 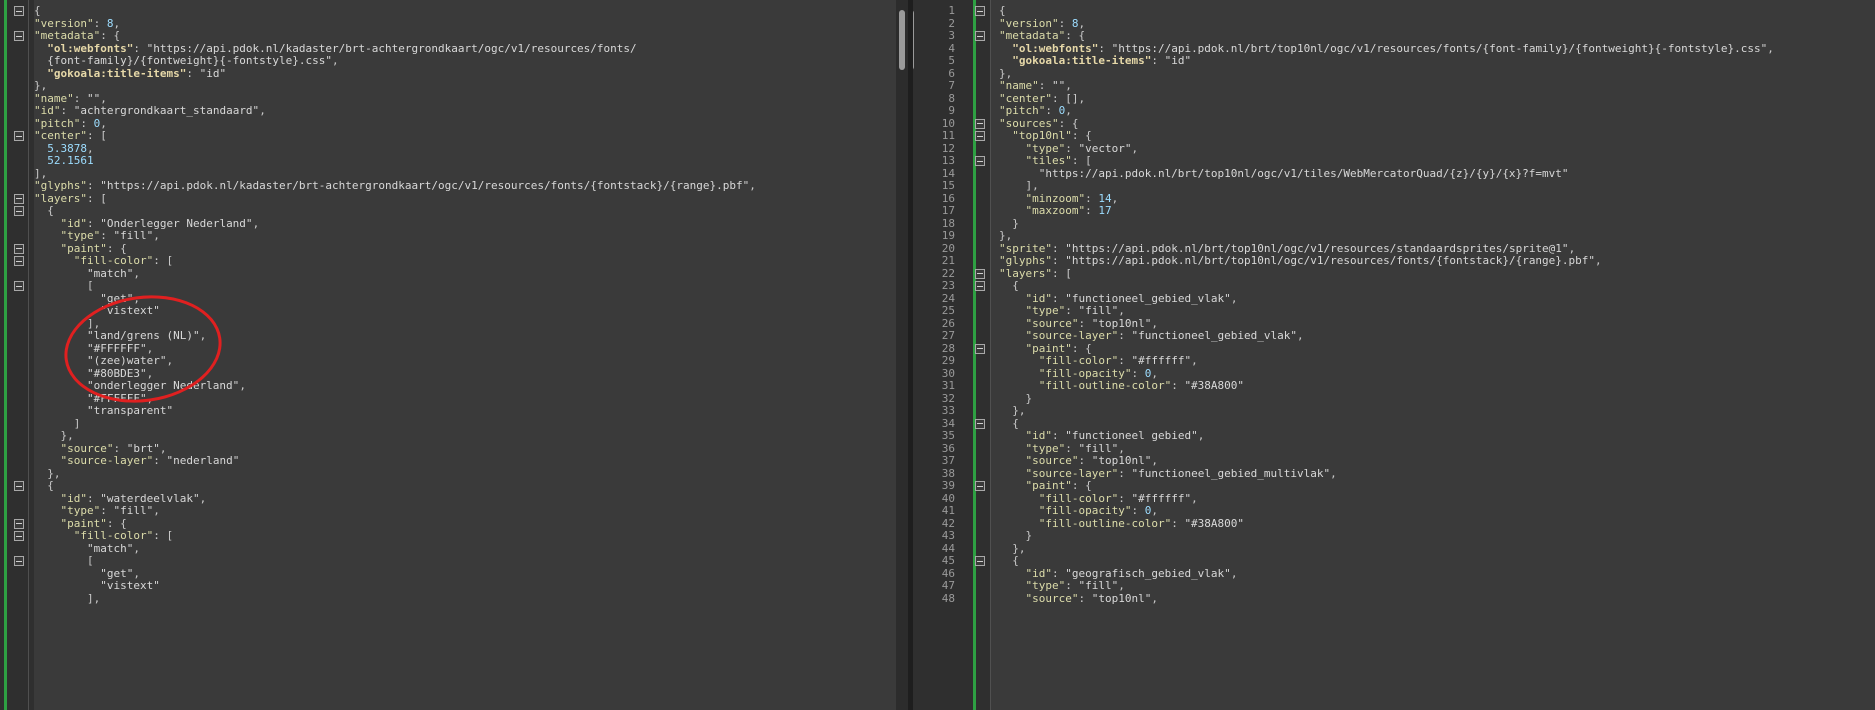 What do you see at coordinates (1154, 598) in the screenshot?
I see `code-token: ,` at bounding box center [1154, 598].